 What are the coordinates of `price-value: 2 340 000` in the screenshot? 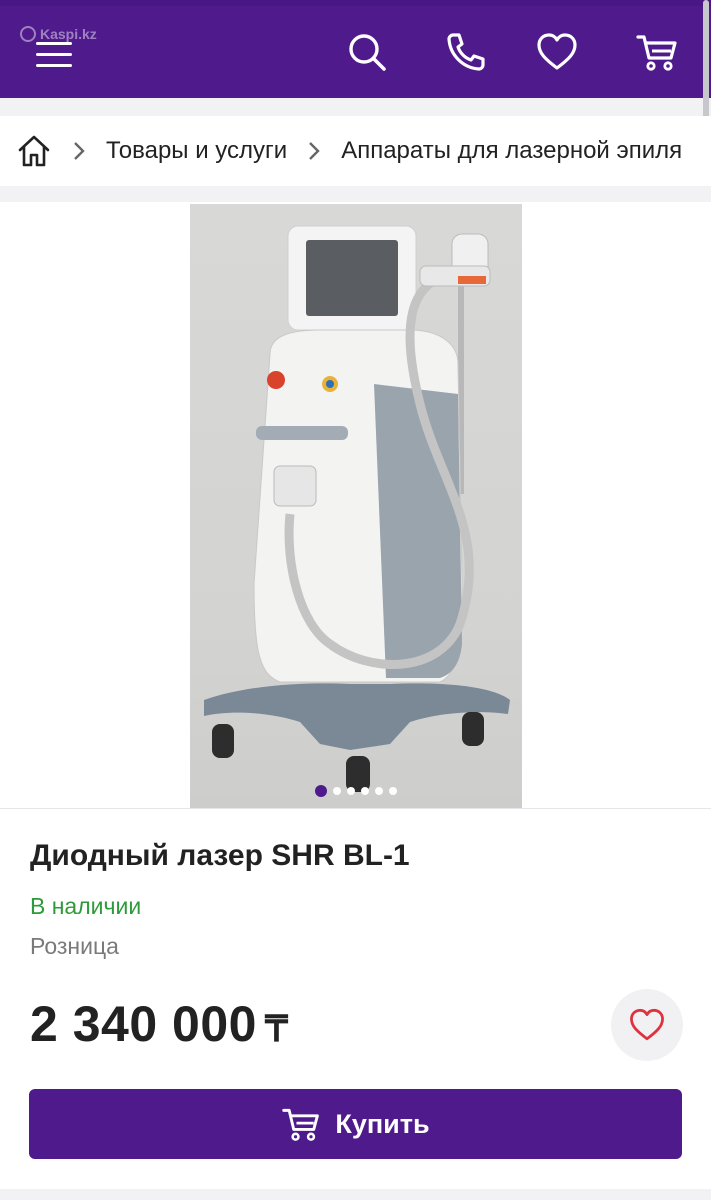 It's located at (143, 1024).